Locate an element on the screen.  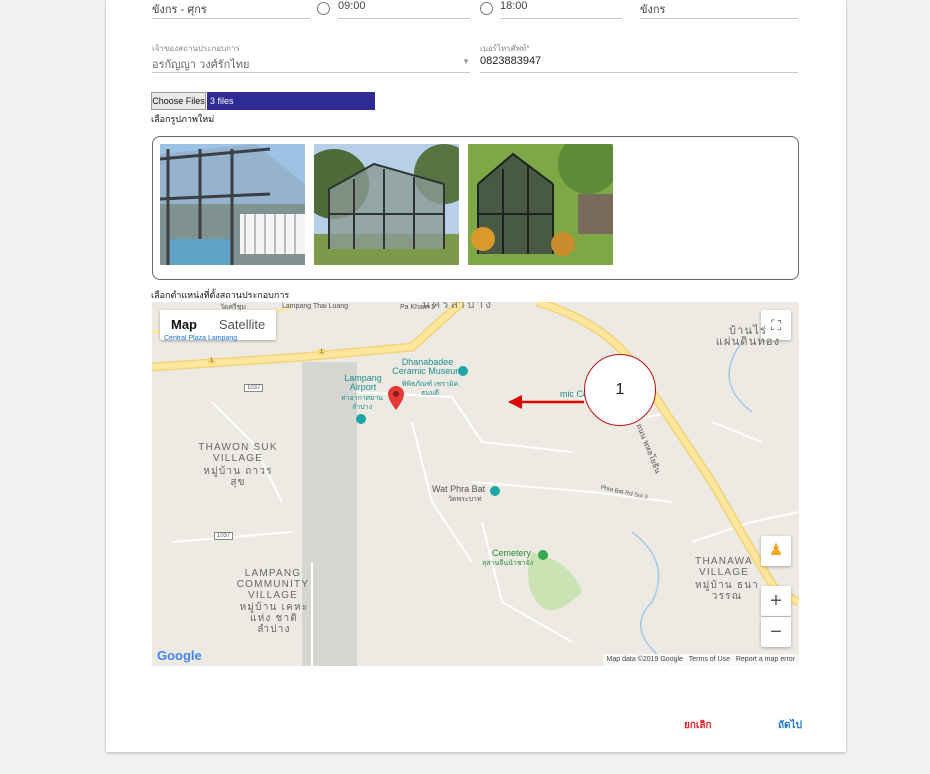
map-label-central-plaza: Central Plaza Lampang is located at coordinates (201, 338).